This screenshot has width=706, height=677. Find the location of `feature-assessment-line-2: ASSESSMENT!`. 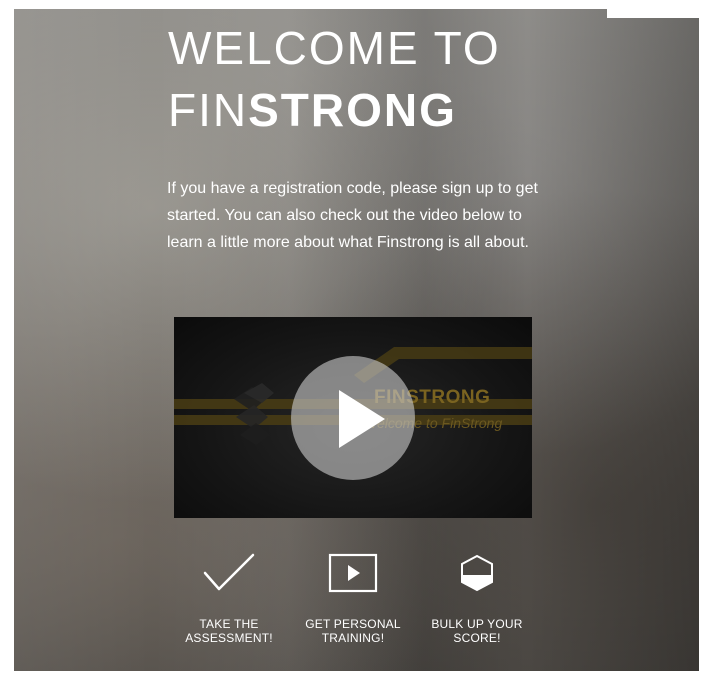

feature-assessment-line-2: ASSESSMENT! is located at coordinates (229, 638).